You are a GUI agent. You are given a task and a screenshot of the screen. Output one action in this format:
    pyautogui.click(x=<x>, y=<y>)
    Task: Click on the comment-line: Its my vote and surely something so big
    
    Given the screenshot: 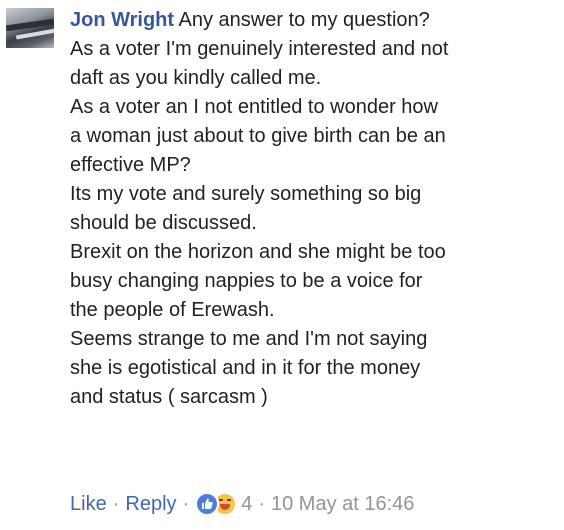 What is the action you would take?
    pyautogui.click(x=246, y=194)
    